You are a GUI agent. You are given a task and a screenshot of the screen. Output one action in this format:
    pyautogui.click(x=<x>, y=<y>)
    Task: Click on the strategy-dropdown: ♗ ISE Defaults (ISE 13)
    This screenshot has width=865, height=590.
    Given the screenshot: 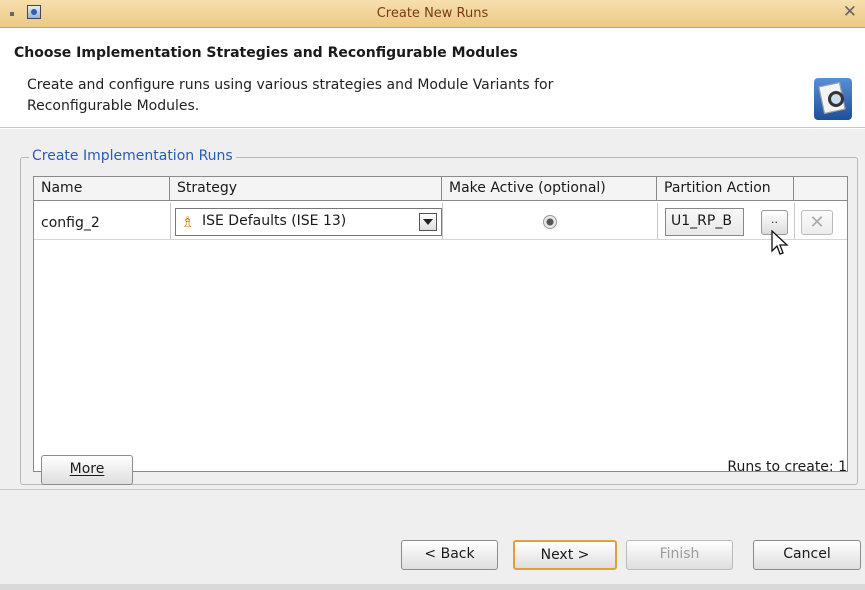 What is the action you would take?
    pyautogui.click(x=308, y=222)
    